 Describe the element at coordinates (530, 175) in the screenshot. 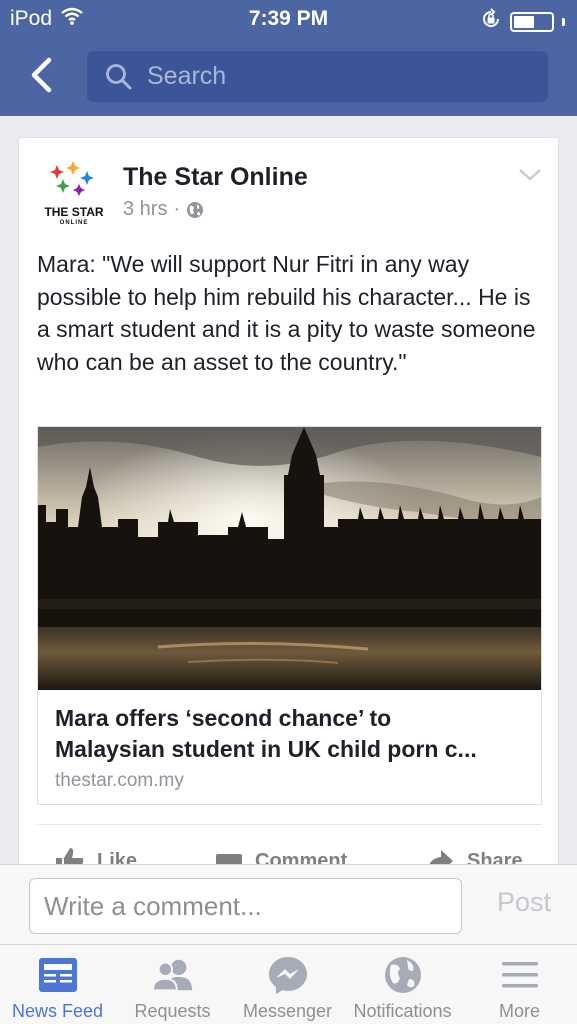

I see `chevron-down-icon` at that location.